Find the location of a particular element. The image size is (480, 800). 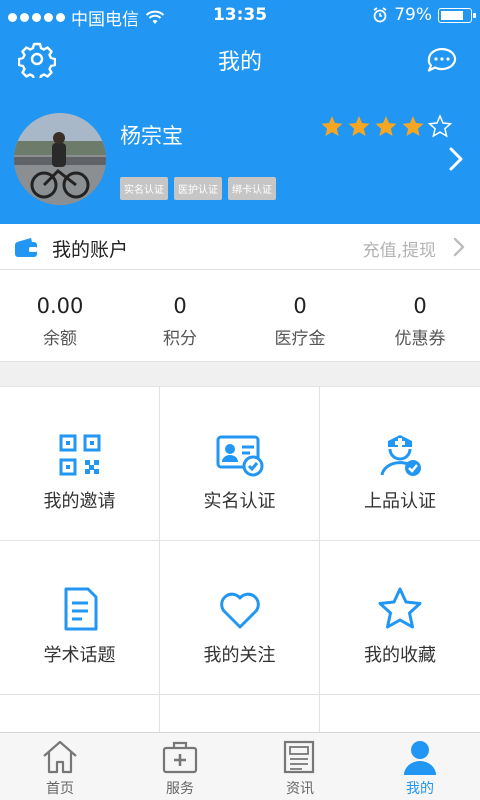

verification-badges: 实名认证 医护认证 绑卡认证 is located at coordinates (198, 188).